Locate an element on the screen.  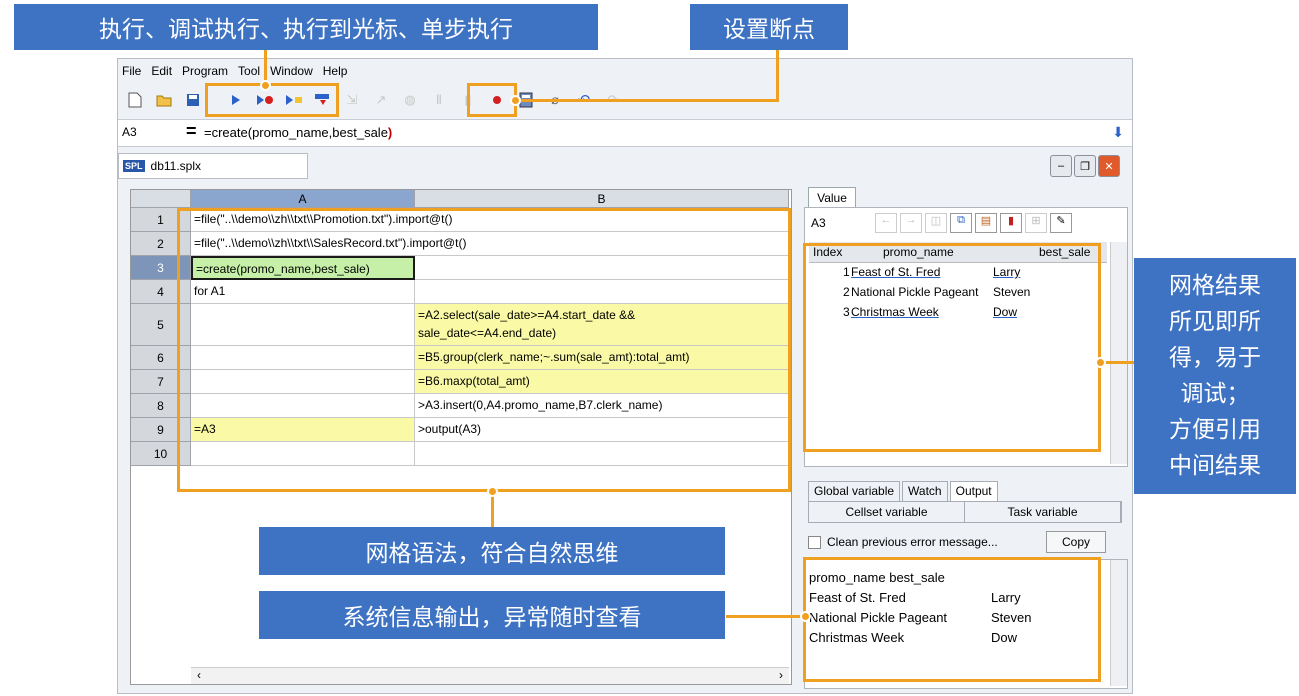
tab-task-variable: Task variable is located at coordinates (1043, 512).